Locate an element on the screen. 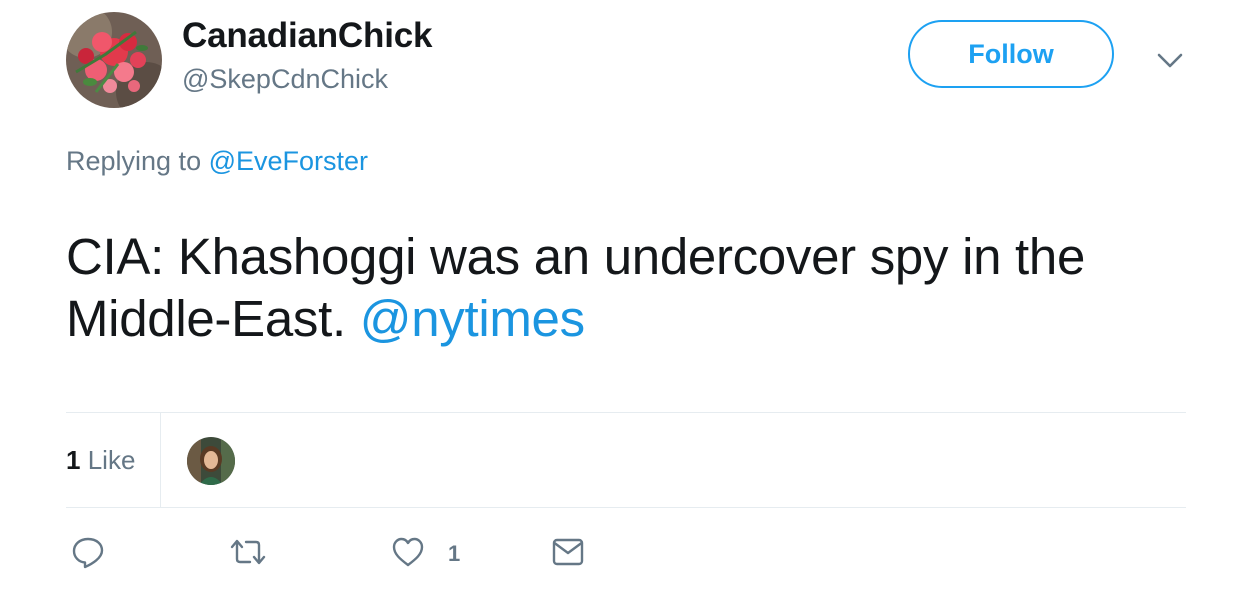 Image resolution: width=1254 pixels, height=614 pixels. likes-stat: 1 Like is located at coordinates (100, 460).